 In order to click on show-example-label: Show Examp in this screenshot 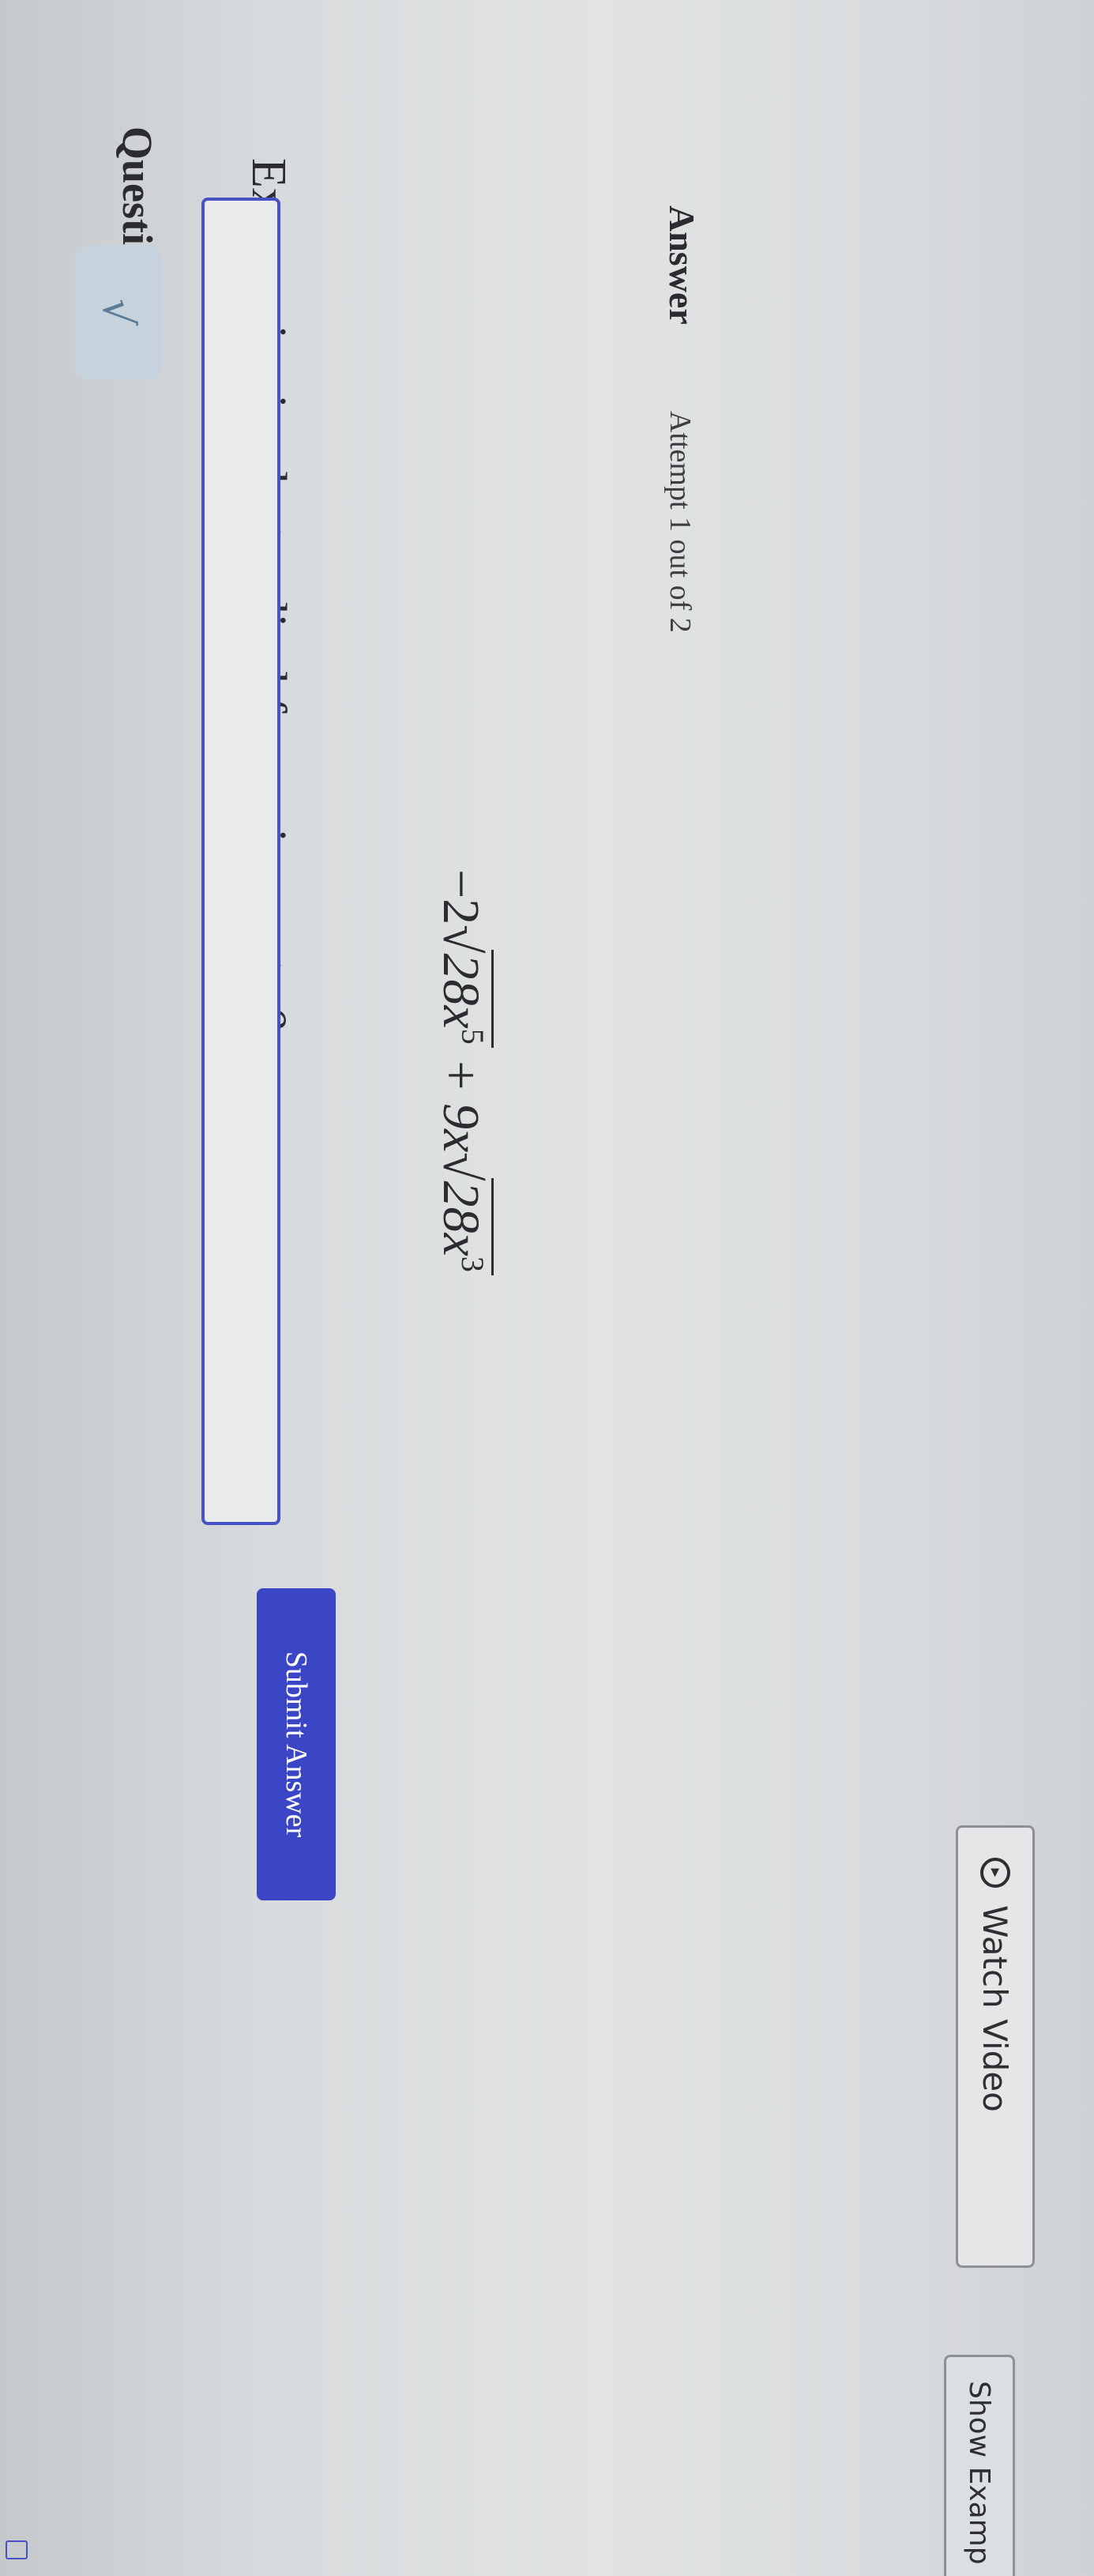, I will do `click(979, 2473)`.